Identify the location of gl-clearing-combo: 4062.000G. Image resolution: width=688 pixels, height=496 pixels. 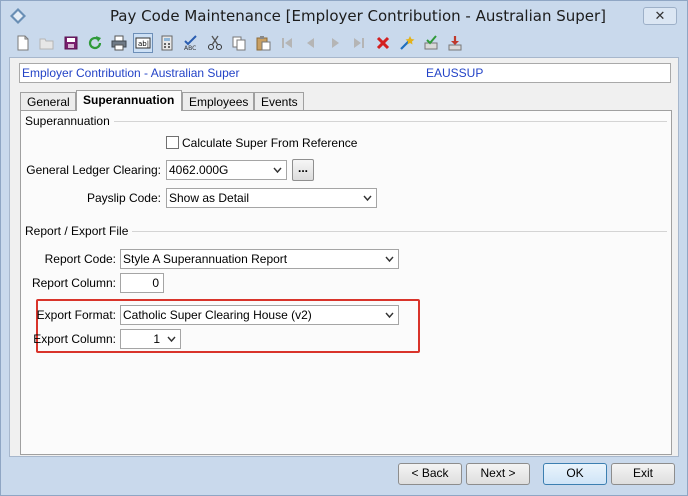
(226, 170).